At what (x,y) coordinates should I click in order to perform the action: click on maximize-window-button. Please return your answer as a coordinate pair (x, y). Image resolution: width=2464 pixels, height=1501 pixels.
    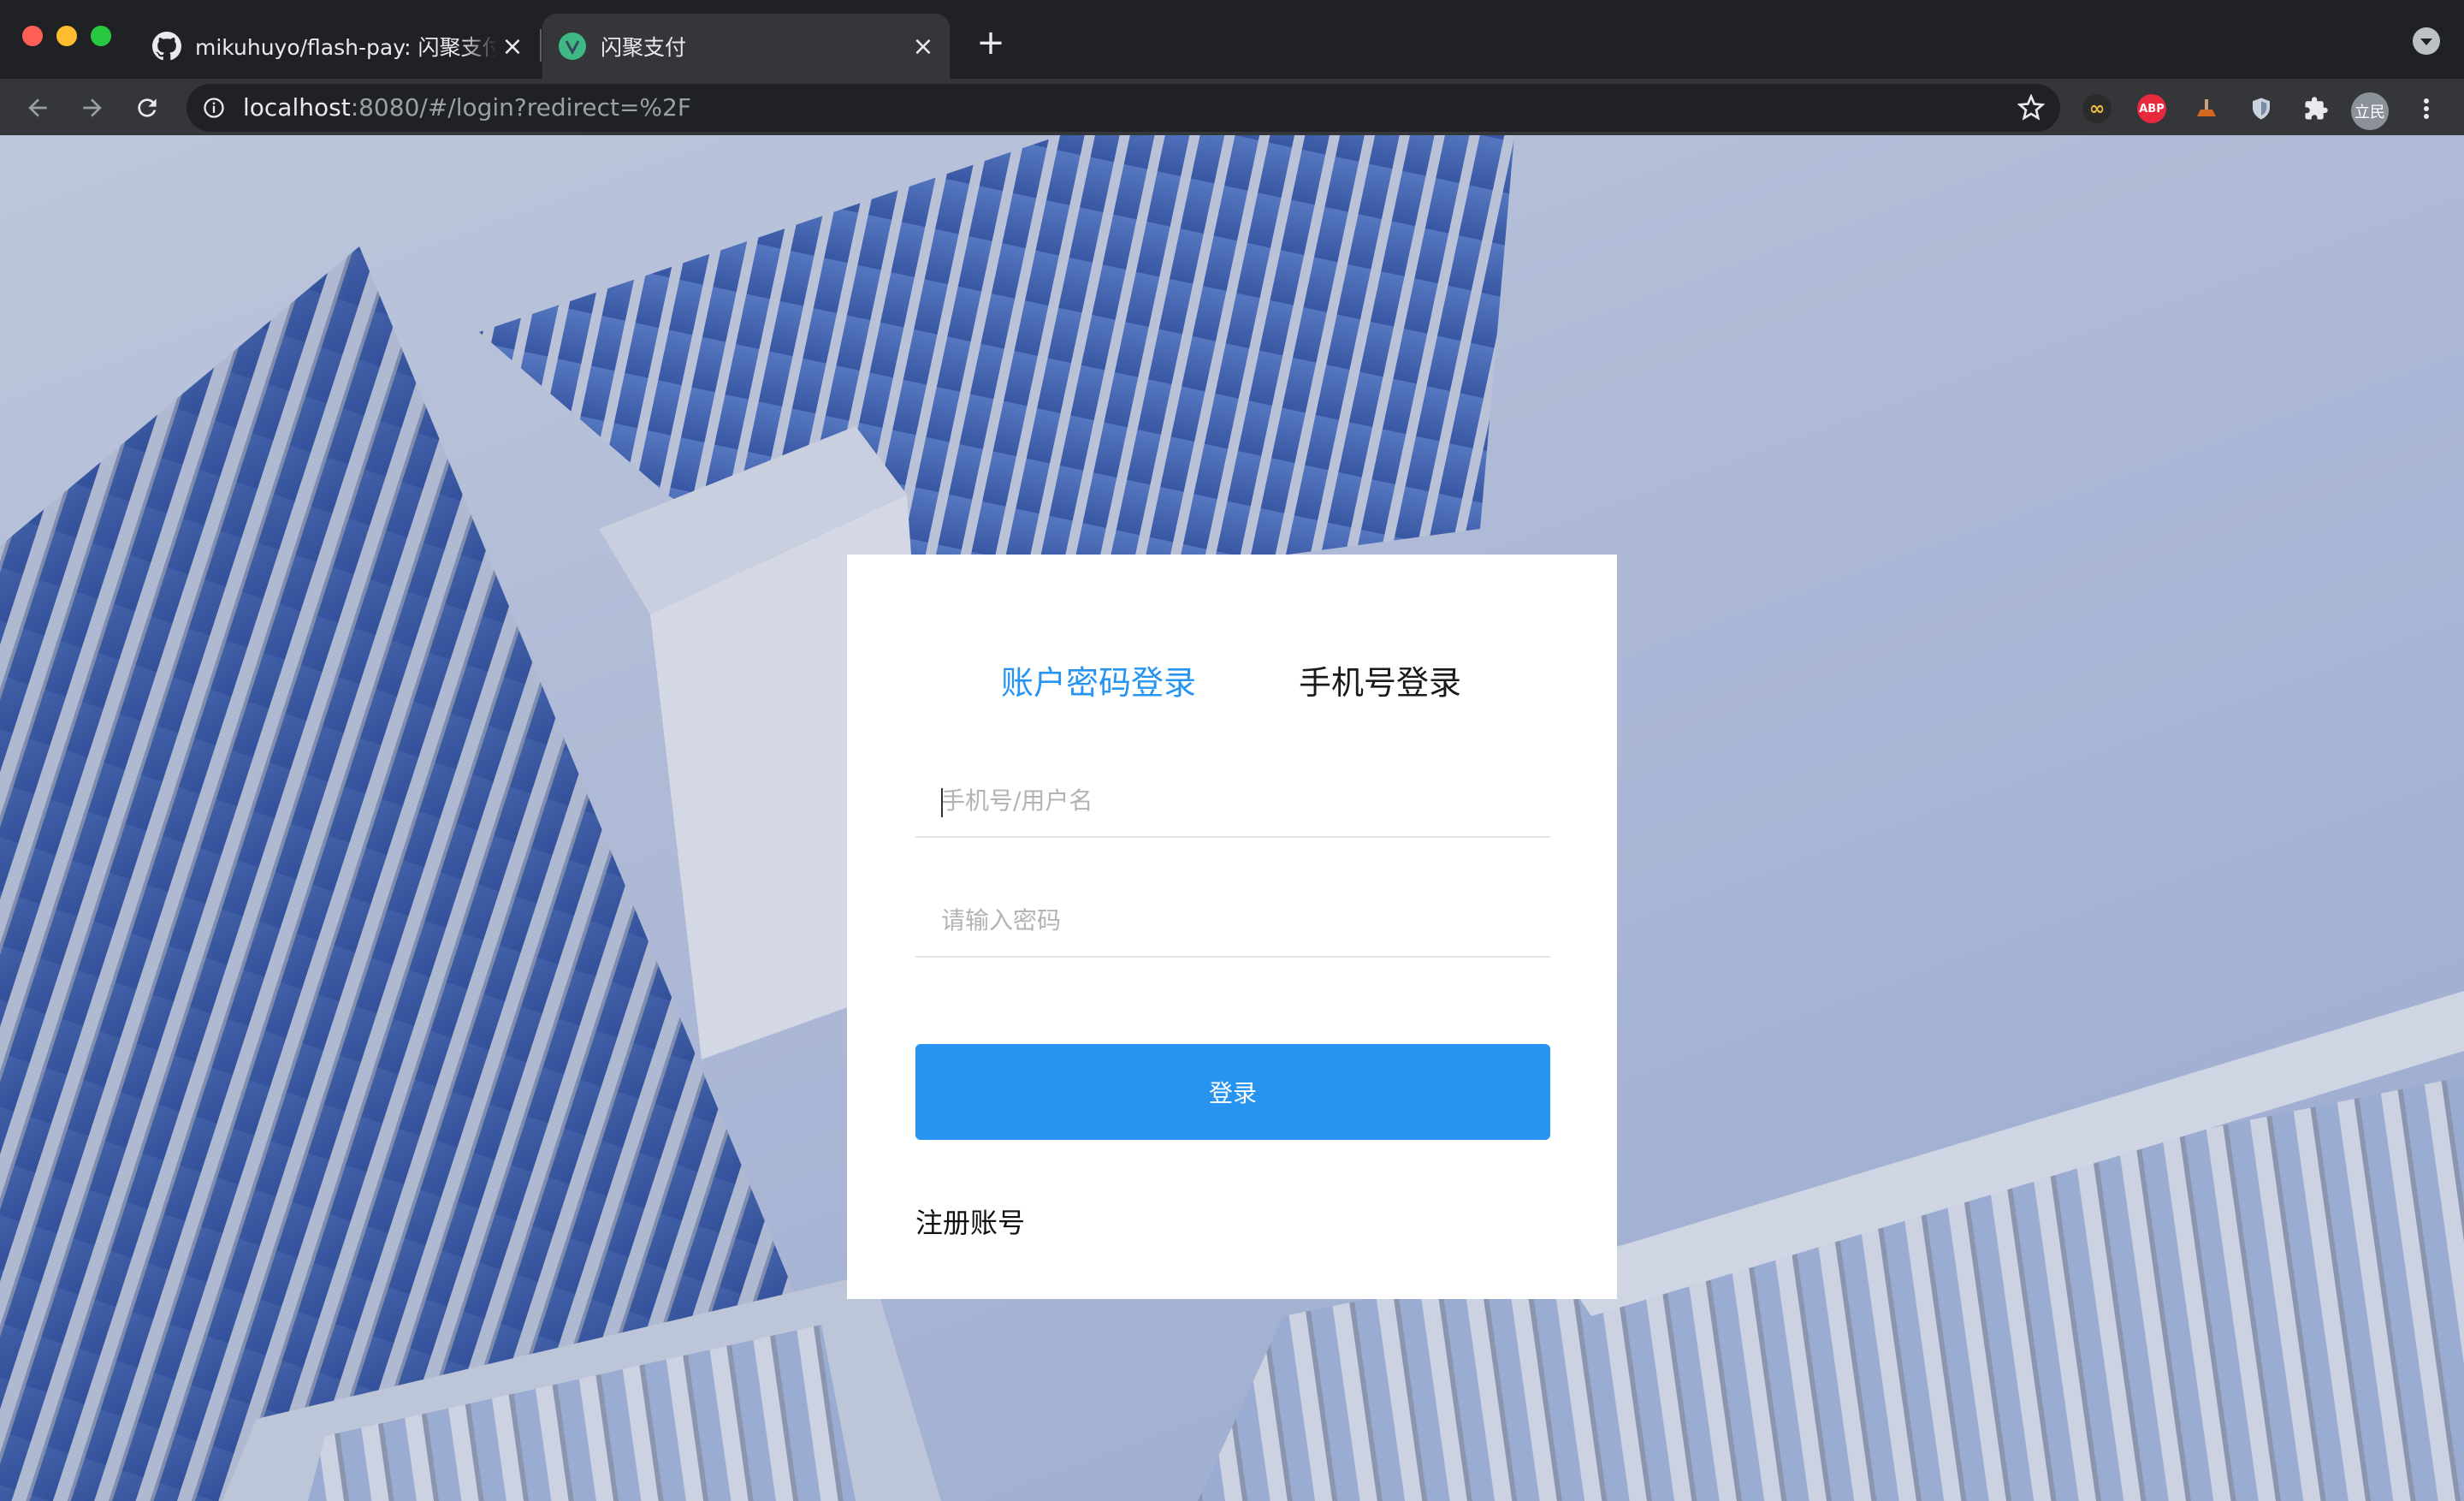
    Looking at the image, I should click on (101, 36).